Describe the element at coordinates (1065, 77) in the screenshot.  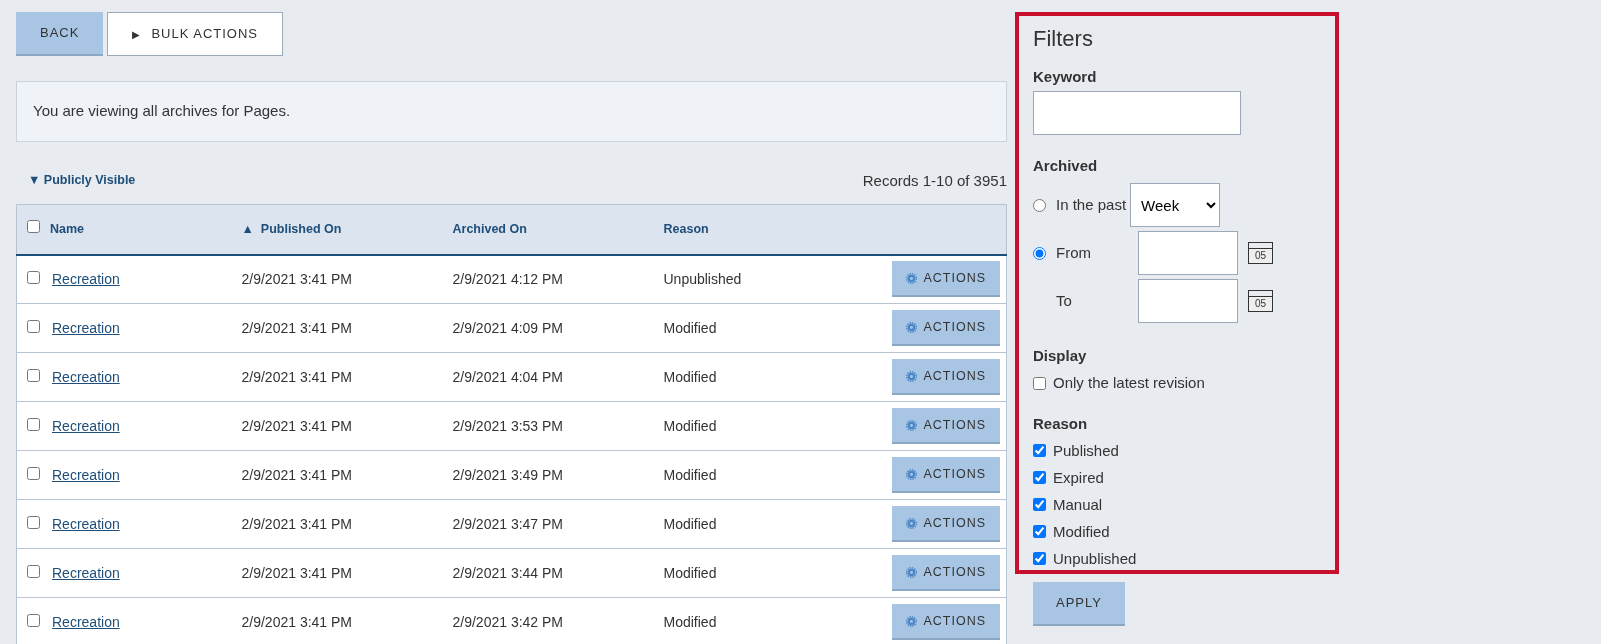
I see `field-label: Keyword` at that location.